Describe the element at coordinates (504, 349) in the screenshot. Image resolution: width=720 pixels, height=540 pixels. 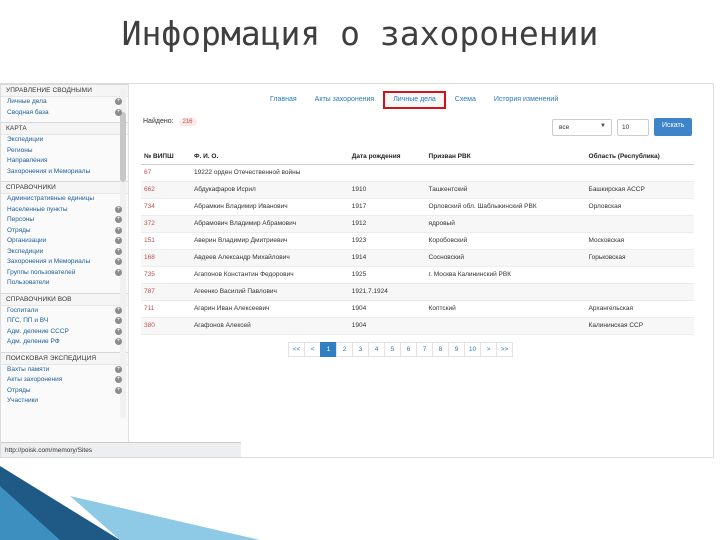
I see `page-link: >>` at that location.